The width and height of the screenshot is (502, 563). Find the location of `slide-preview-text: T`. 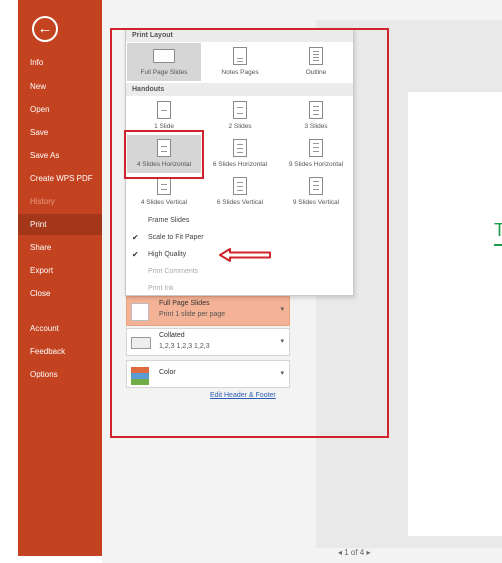

slide-preview-text: T is located at coordinates (498, 230).